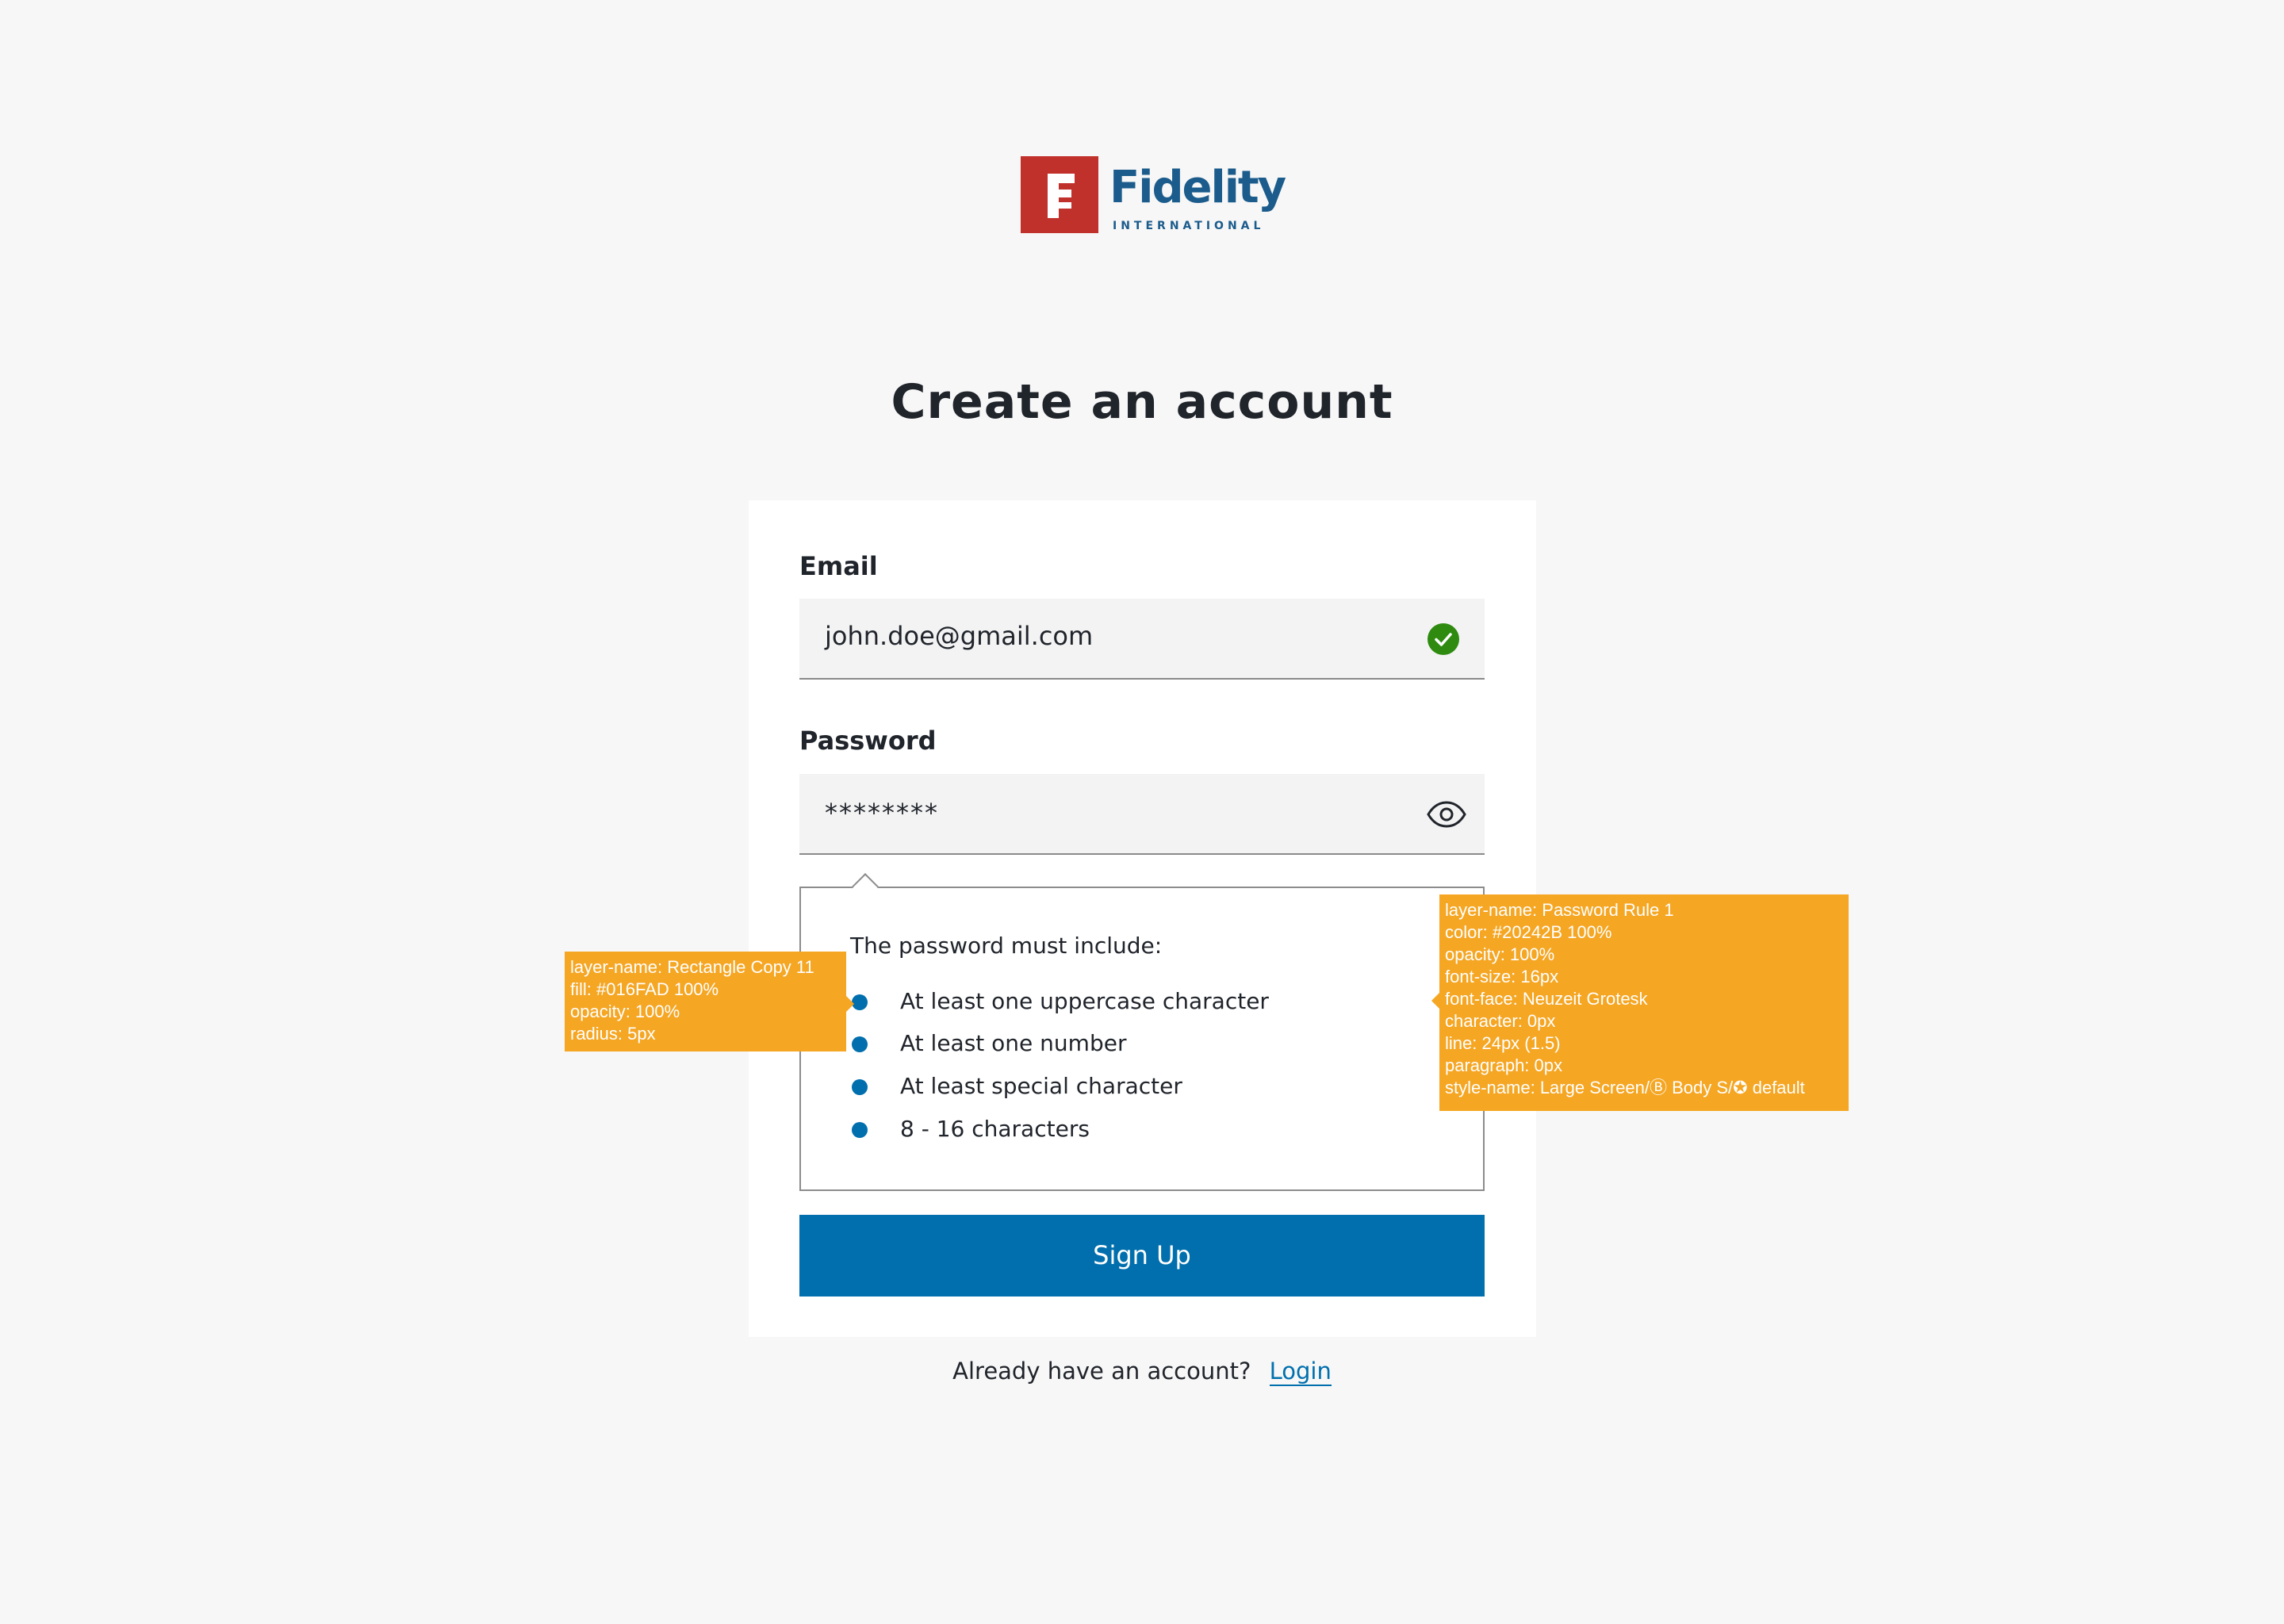  I want to click on rule-text: At least one number, so click(1013, 1043).